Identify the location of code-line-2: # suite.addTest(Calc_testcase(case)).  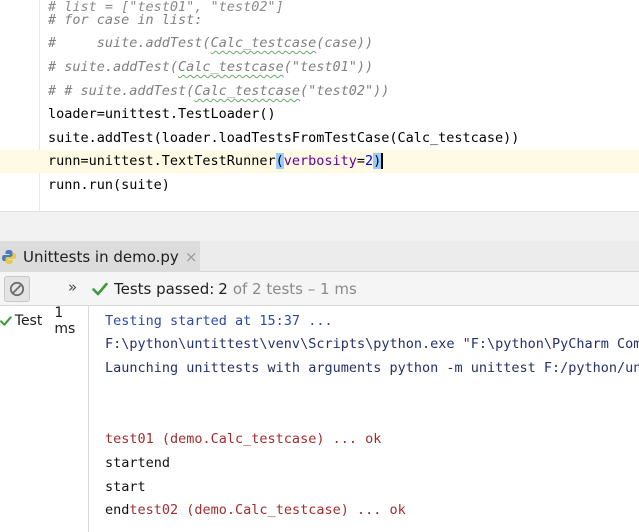
(210, 43).